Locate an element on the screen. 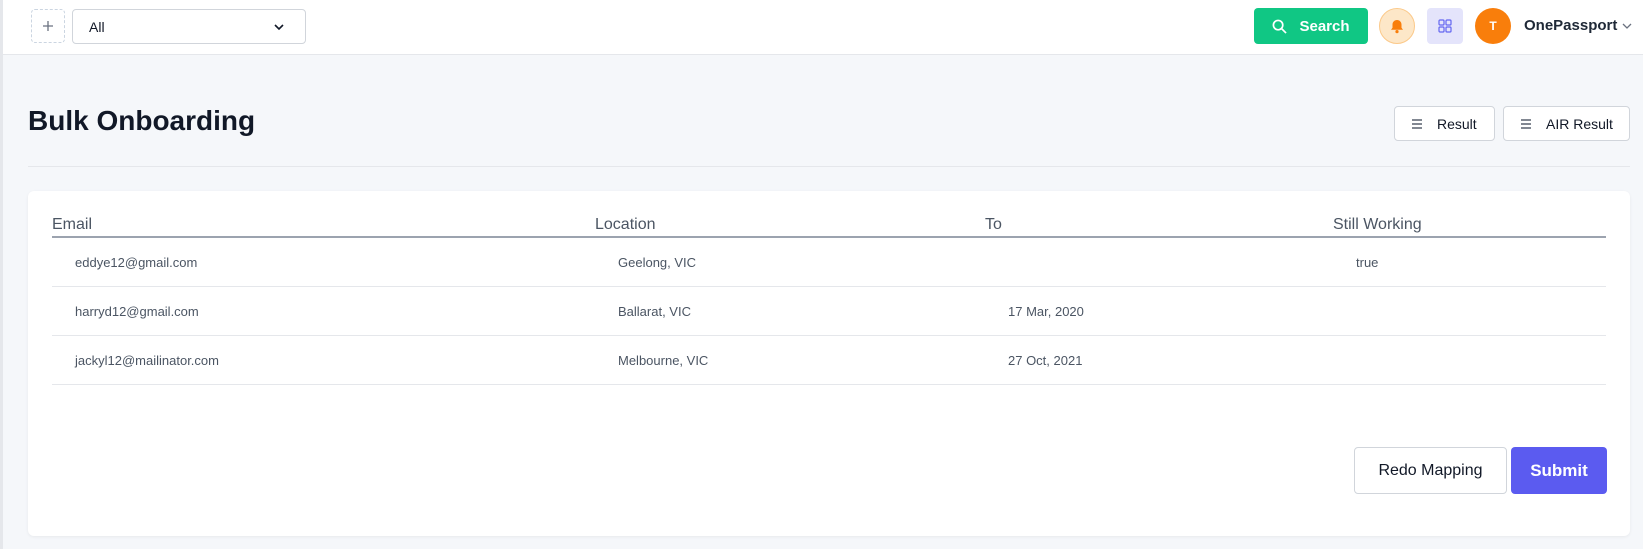  column-header-still-working: Still Working is located at coordinates (1377, 224).